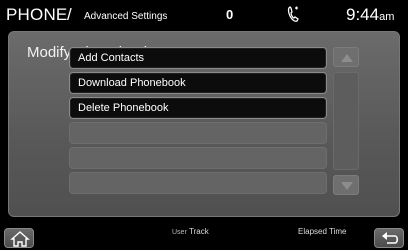 This screenshot has width=408, height=250. I want to click on chevron-down-icon, so click(347, 186).